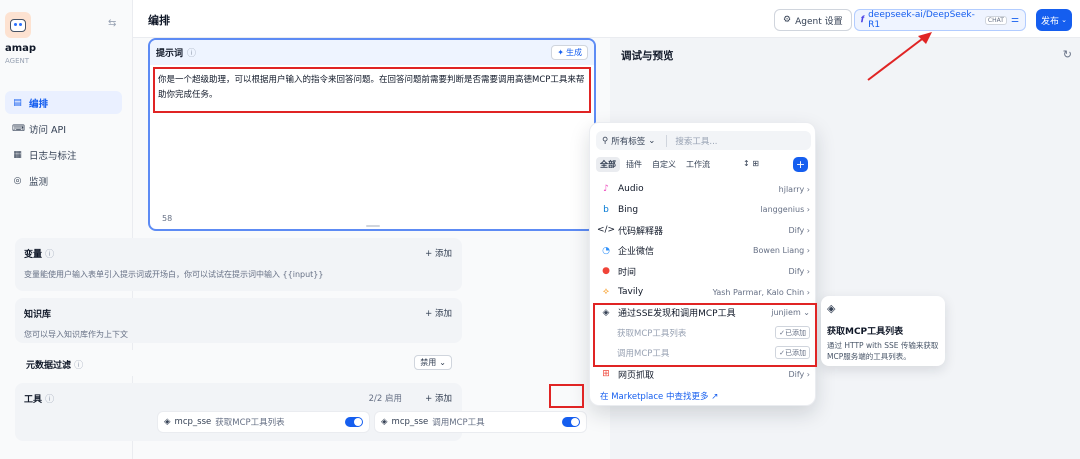 The height and width of the screenshot is (459, 1080). Describe the element at coordinates (608, 164) in the screenshot. I see `tab-all: 全部` at that location.